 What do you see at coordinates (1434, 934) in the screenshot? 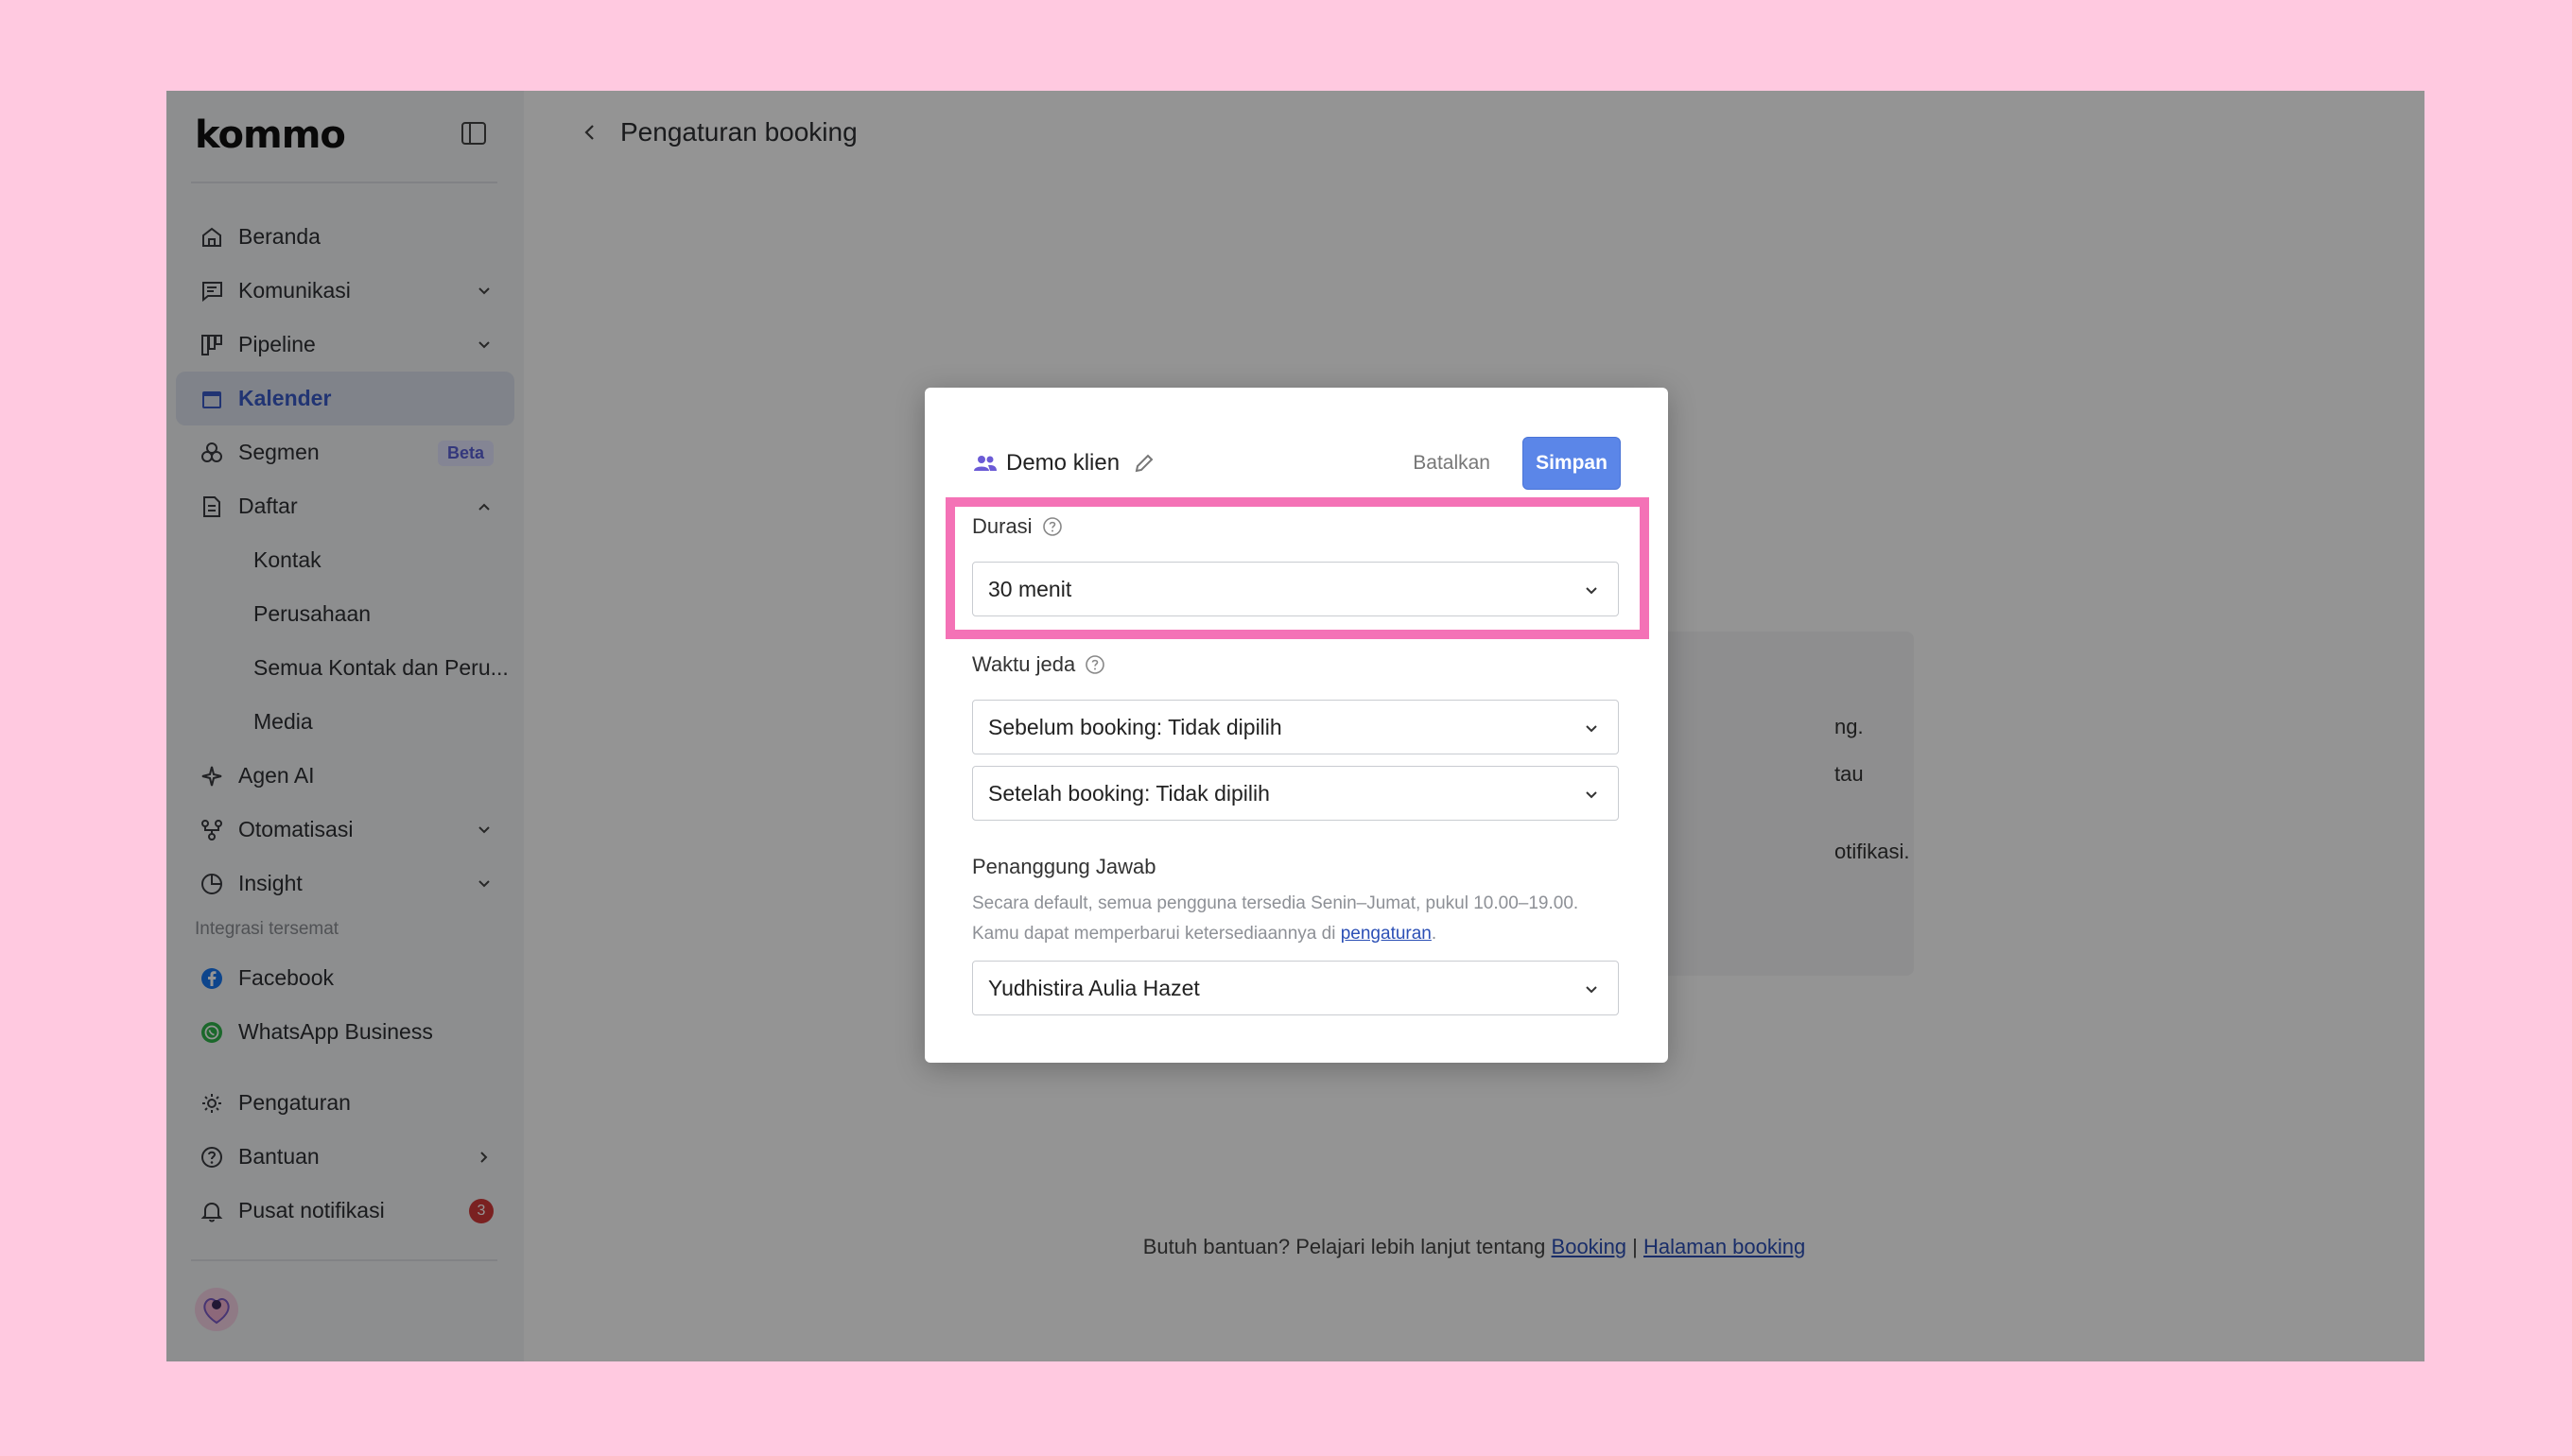
I see `owner-desc-suffix: .` at bounding box center [1434, 934].